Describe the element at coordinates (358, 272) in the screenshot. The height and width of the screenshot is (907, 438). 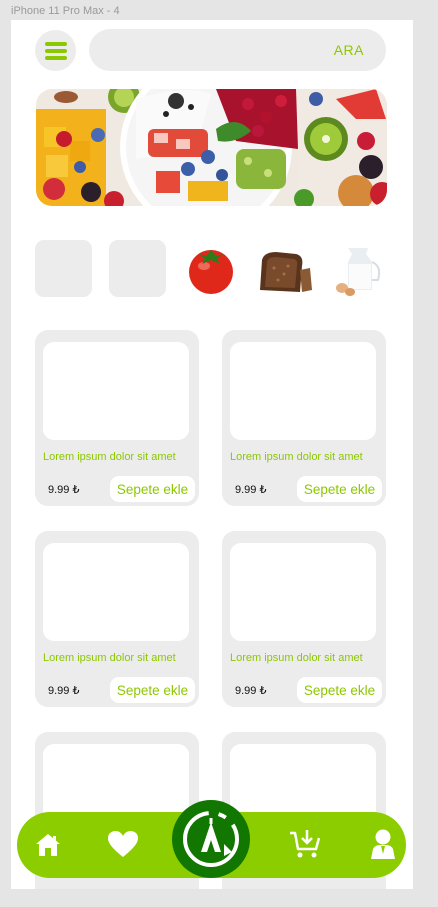
I see `milk-eggs-image` at that location.